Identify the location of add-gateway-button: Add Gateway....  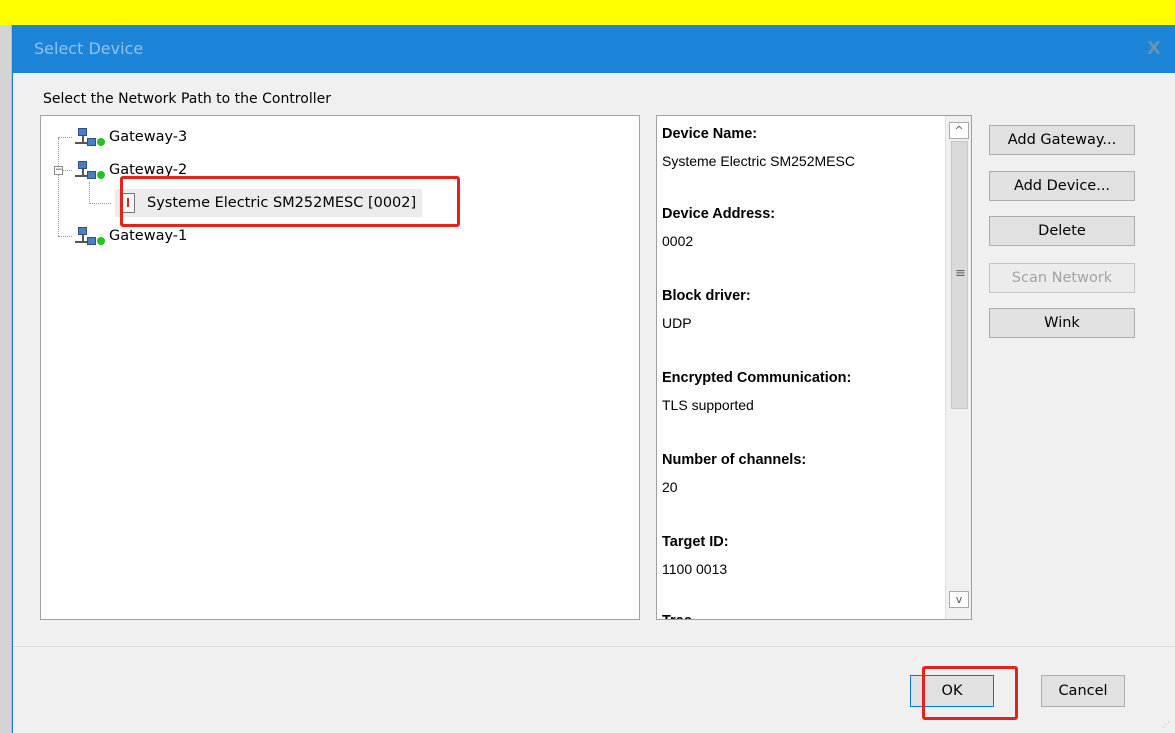
(1062, 140).